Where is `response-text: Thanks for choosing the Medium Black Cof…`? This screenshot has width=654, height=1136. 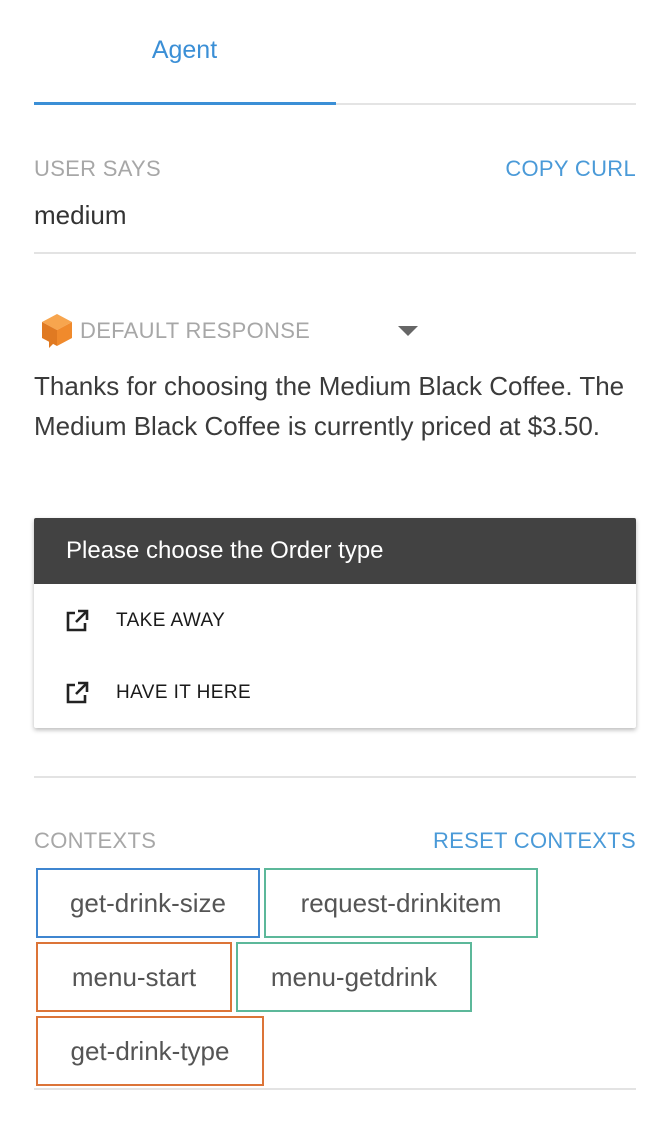 response-text: Thanks for choosing the Medium Black Cof… is located at coordinates (329, 406).